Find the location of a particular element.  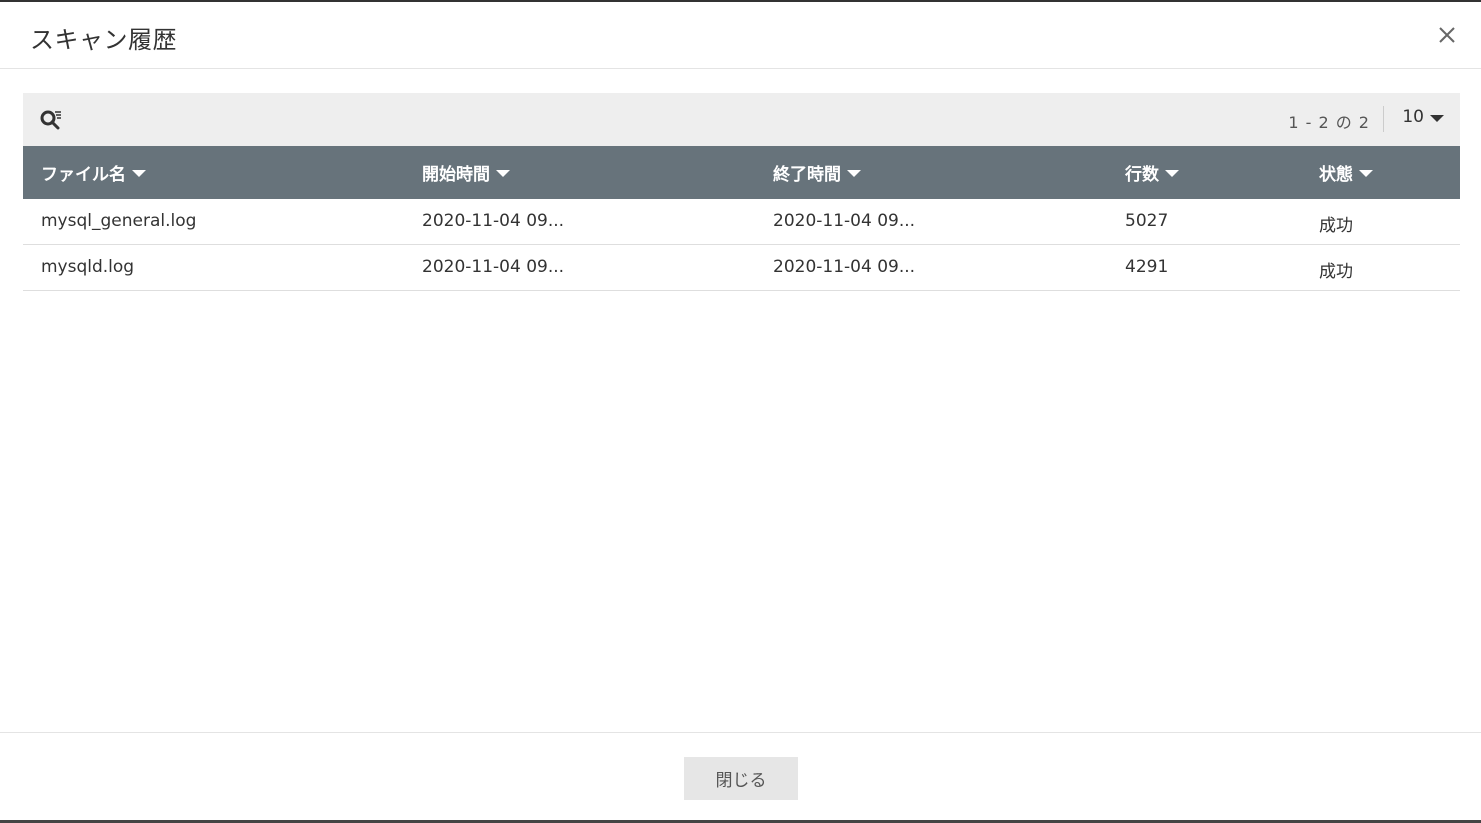

column-header-status: 状態 is located at coordinates (1346, 172).